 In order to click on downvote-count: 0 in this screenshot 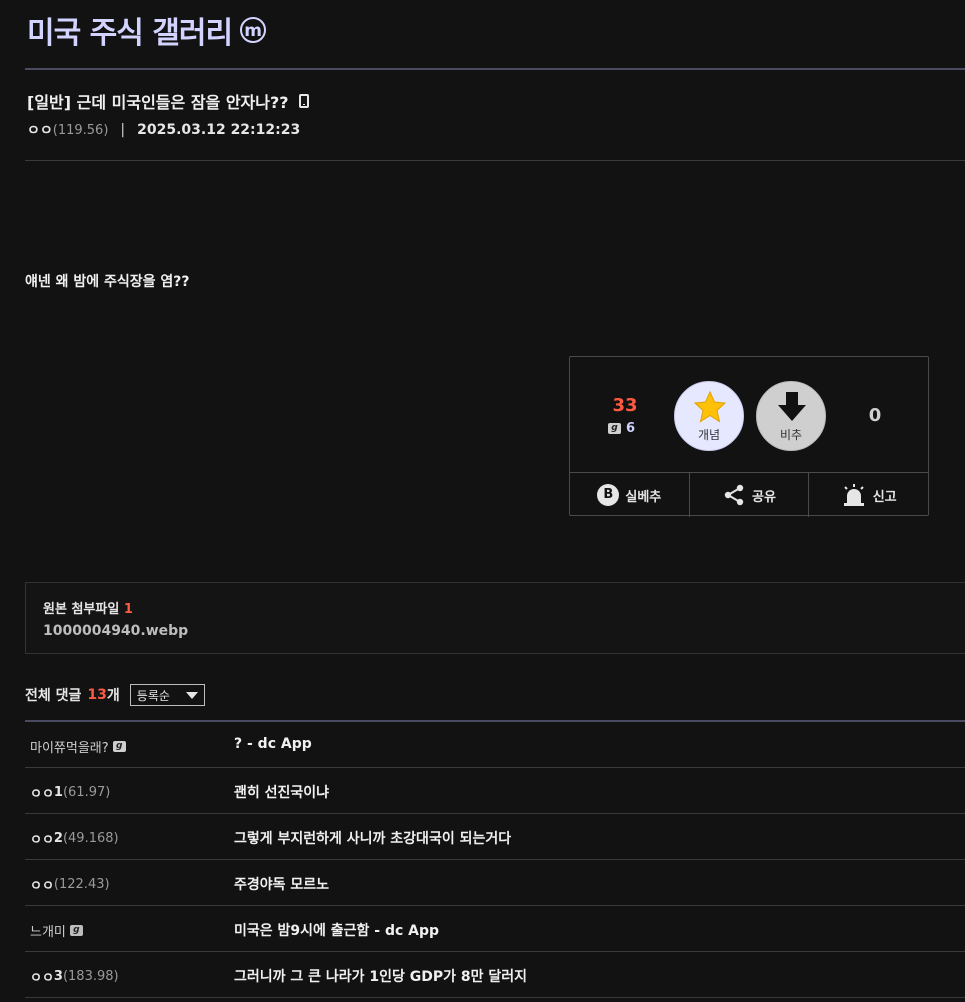, I will do `click(875, 415)`.